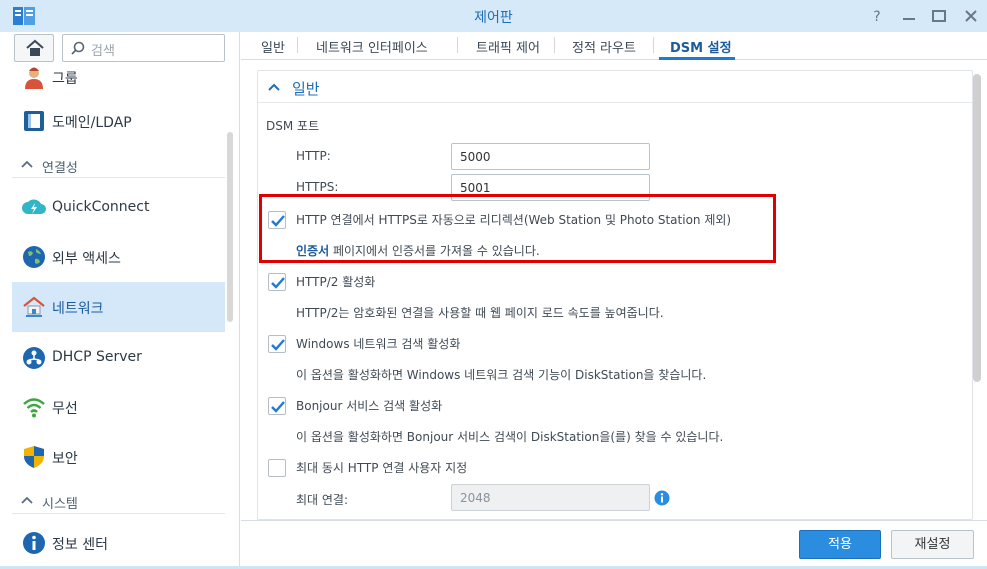 The width and height of the screenshot is (987, 569). What do you see at coordinates (230, 227) in the screenshot?
I see `sidebar-scrollbar` at bounding box center [230, 227].